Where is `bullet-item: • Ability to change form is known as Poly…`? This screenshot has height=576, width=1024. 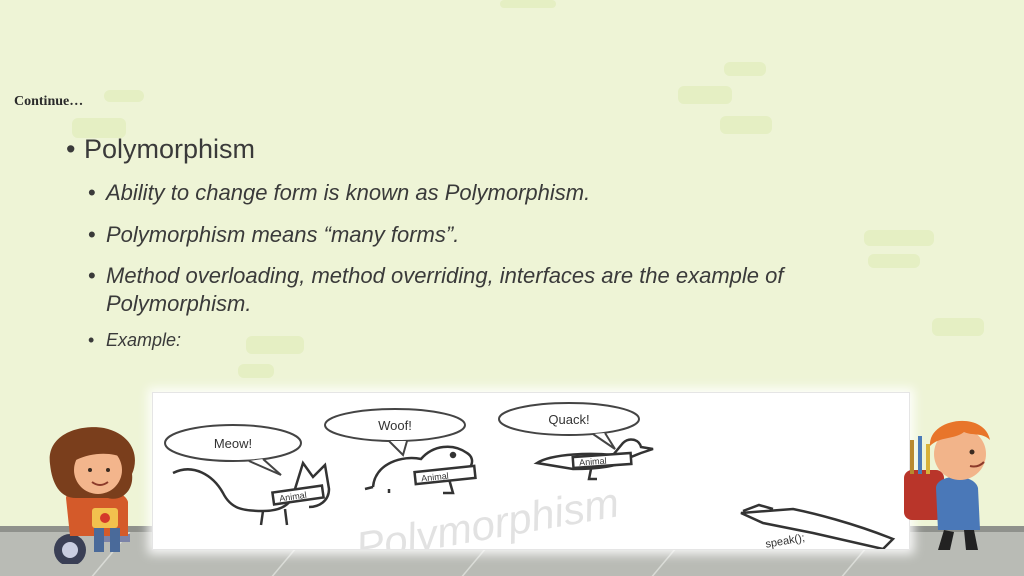
bullet-item: • Ability to change form is known as Poly… is located at coordinates (339, 193).